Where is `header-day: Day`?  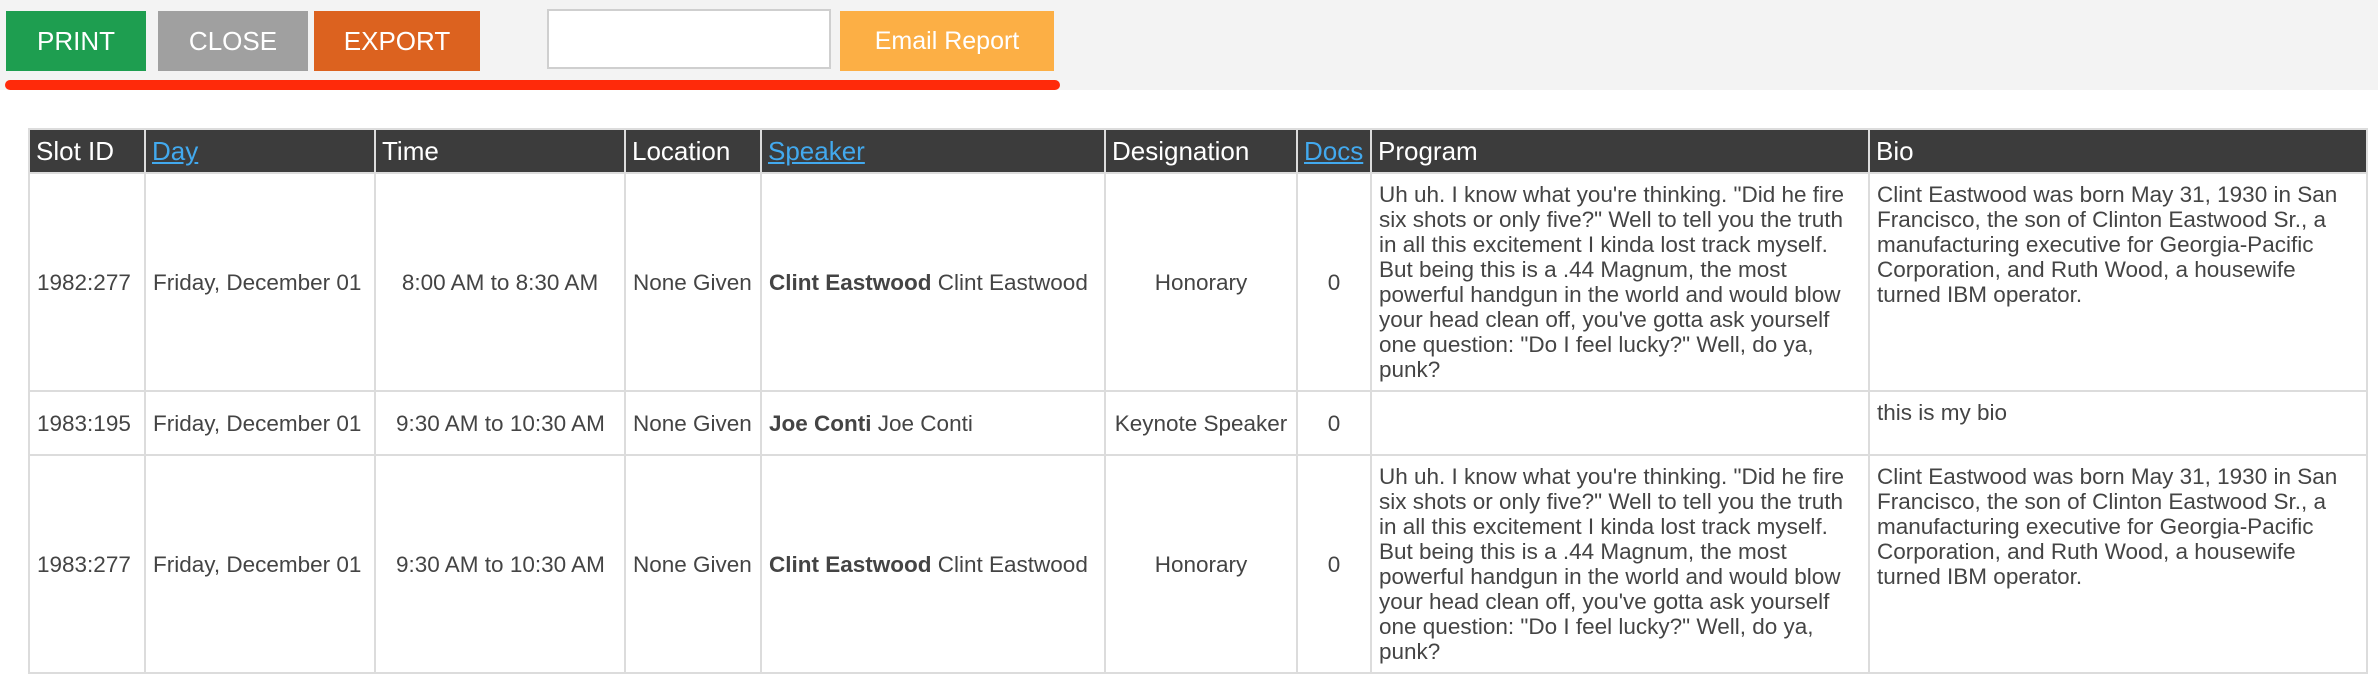 header-day: Day is located at coordinates (260, 151).